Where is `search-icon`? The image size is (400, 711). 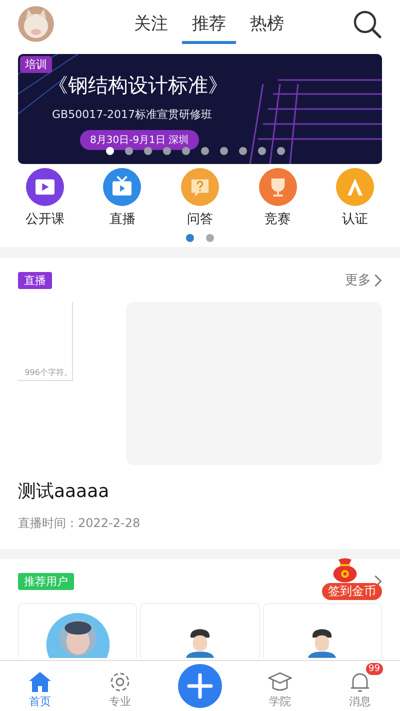 search-icon is located at coordinates (367, 24).